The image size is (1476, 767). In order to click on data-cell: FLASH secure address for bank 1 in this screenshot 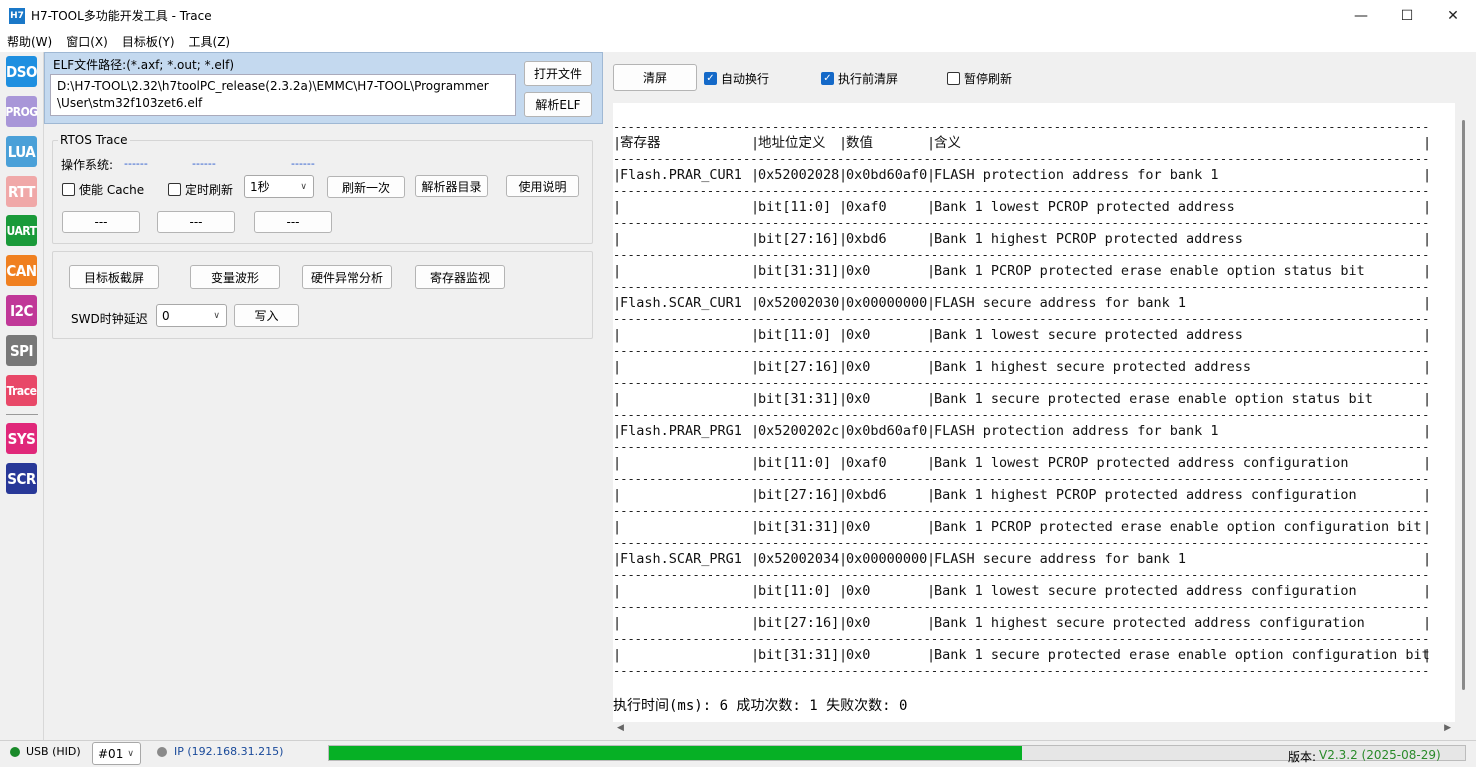, I will do `click(1060, 303)`.